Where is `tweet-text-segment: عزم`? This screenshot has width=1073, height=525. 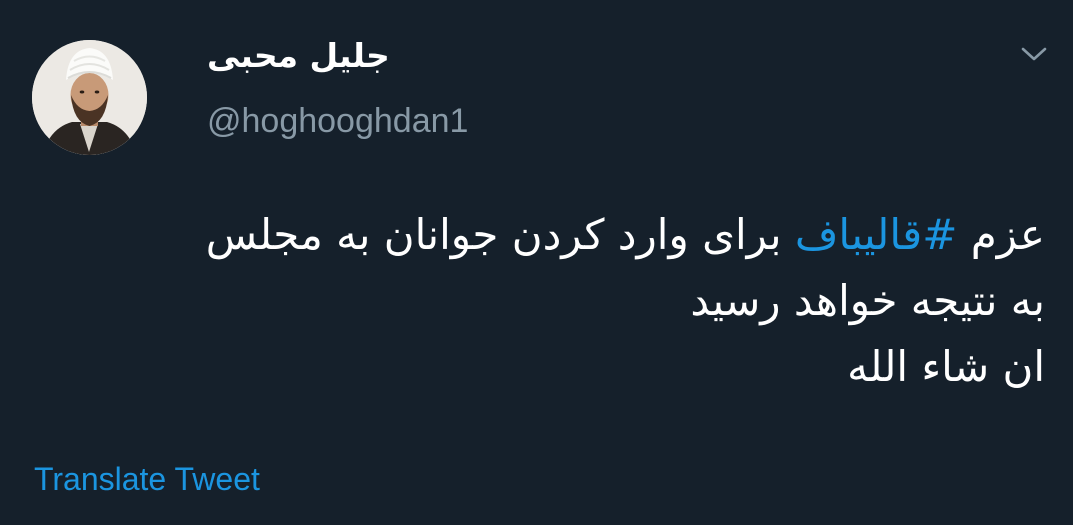 tweet-text-segment: عزم is located at coordinates (1001, 234).